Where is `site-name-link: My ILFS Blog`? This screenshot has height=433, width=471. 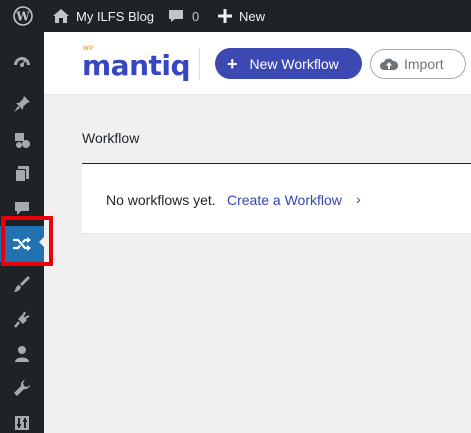 site-name-link: My ILFS Blog is located at coordinates (103, 16).